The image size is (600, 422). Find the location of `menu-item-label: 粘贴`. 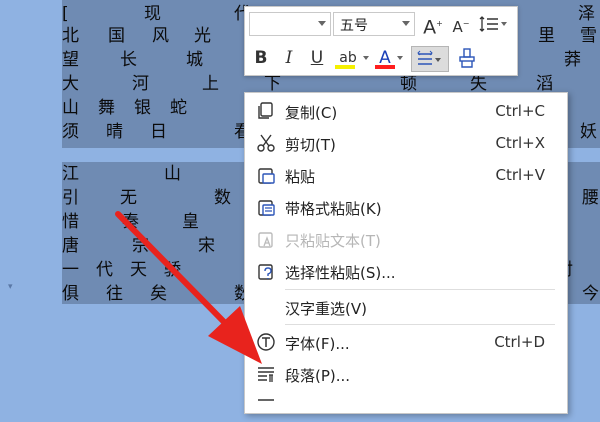

menu-item-label: 粘贴 is located at coordinates (300, 177).